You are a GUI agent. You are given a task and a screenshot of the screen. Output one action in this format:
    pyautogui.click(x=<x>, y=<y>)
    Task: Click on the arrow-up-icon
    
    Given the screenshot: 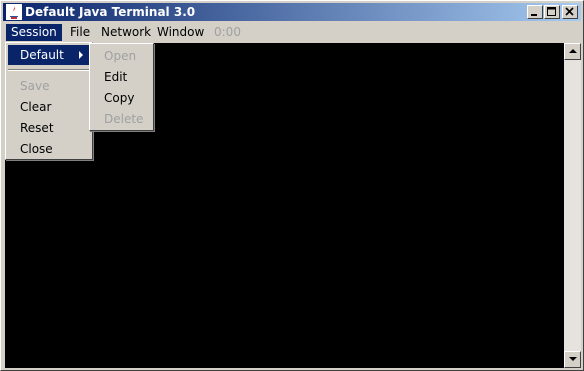 What is the action you would take?
    pyautogui.click(x=573, y=51)
    